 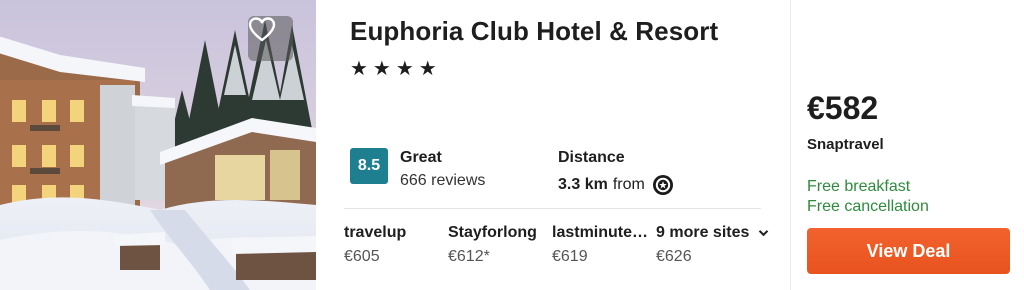 What do you see at coordinates (583, 184) in the screenshot?
I see `distance-km: 3.3 km` at bounding box center [583, 184].